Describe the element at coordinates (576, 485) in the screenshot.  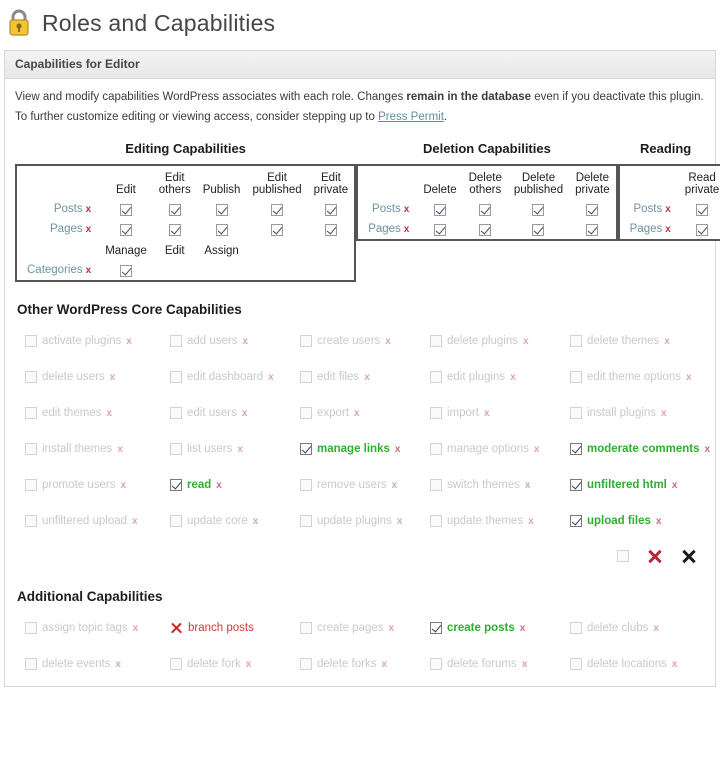
I see `checkbox-unfiltered-html` at that location.